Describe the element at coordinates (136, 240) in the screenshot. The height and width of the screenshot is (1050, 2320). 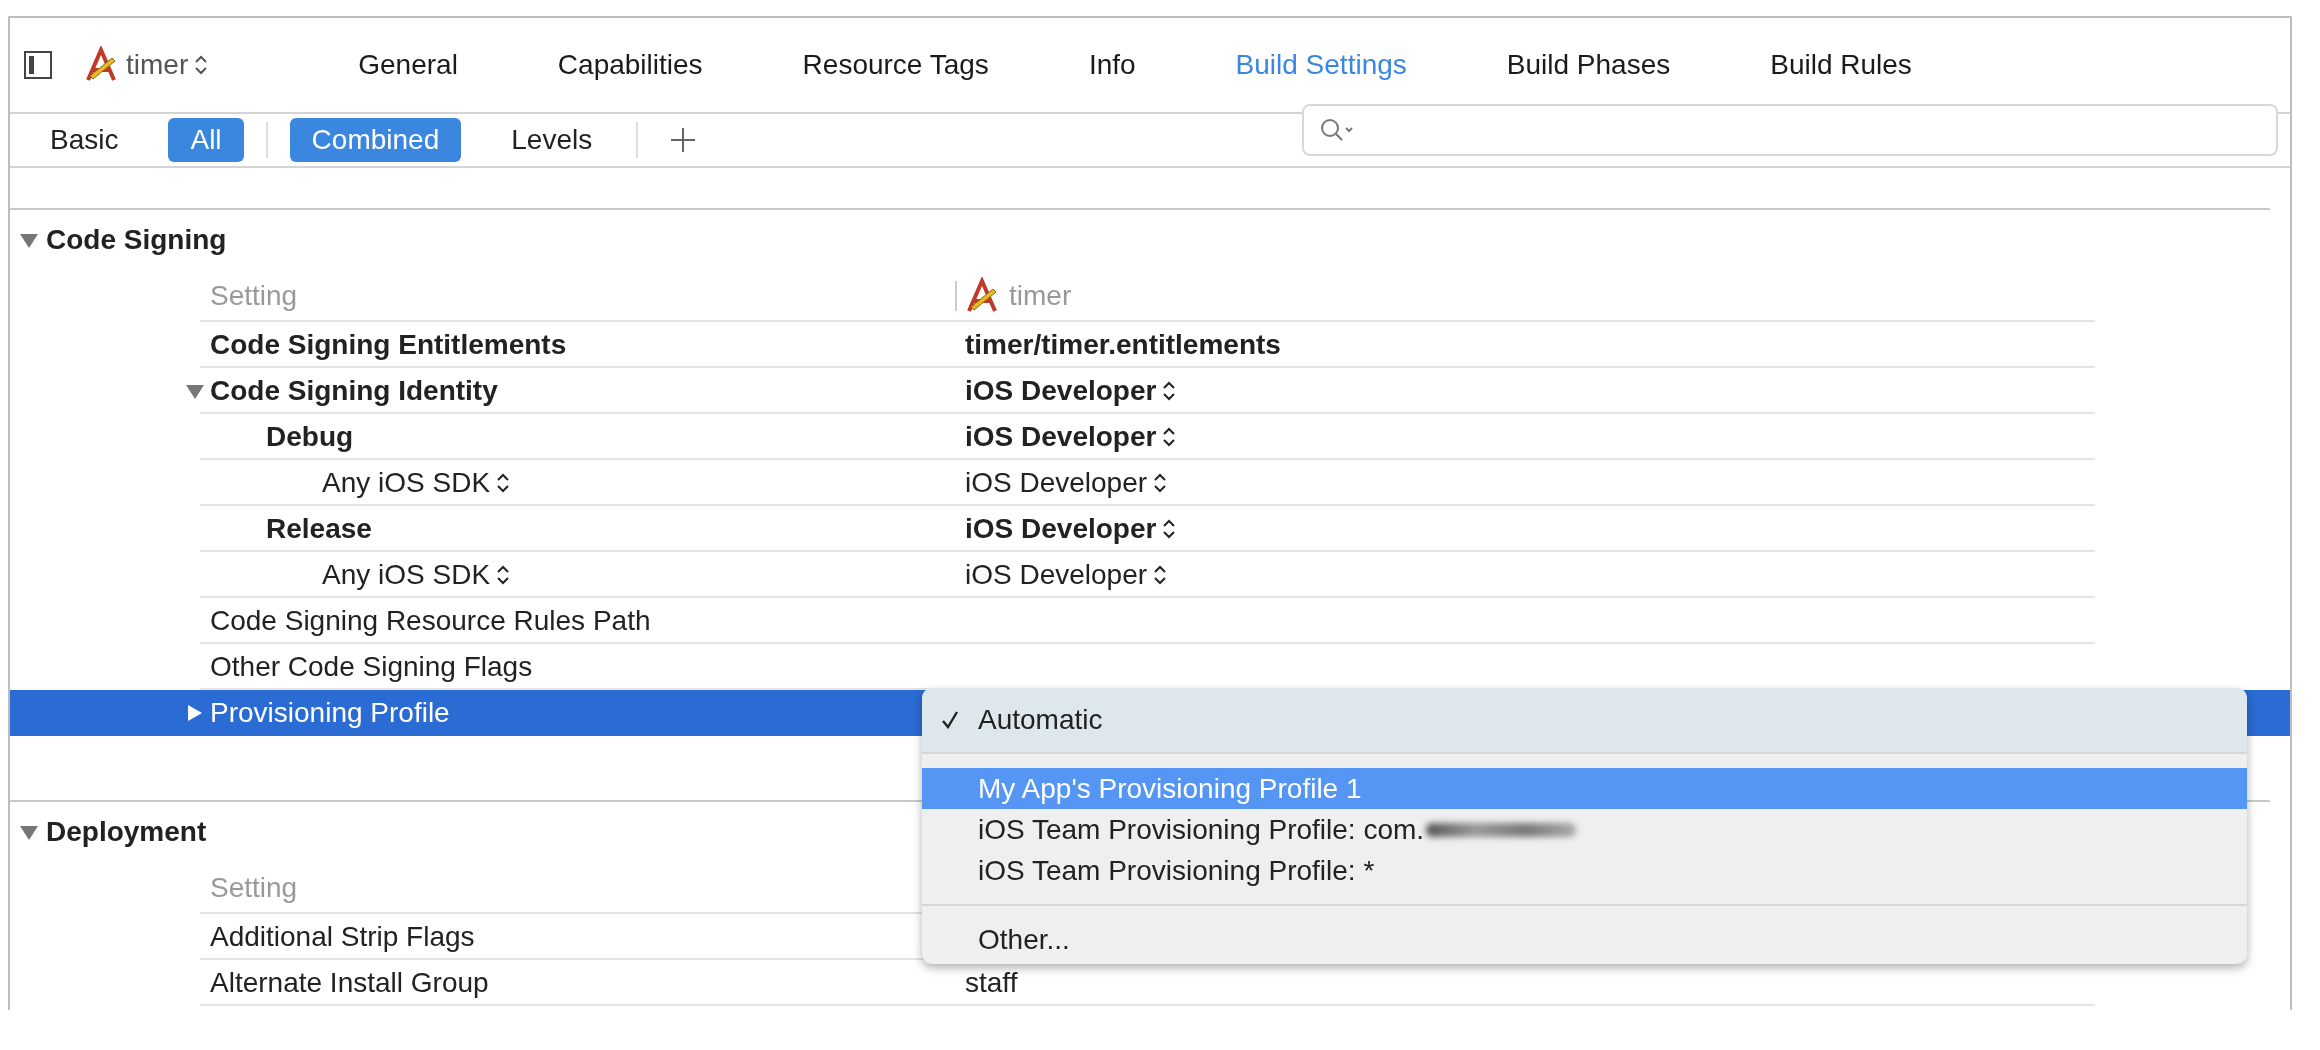
I see `section-title: Code Signing` at that location.